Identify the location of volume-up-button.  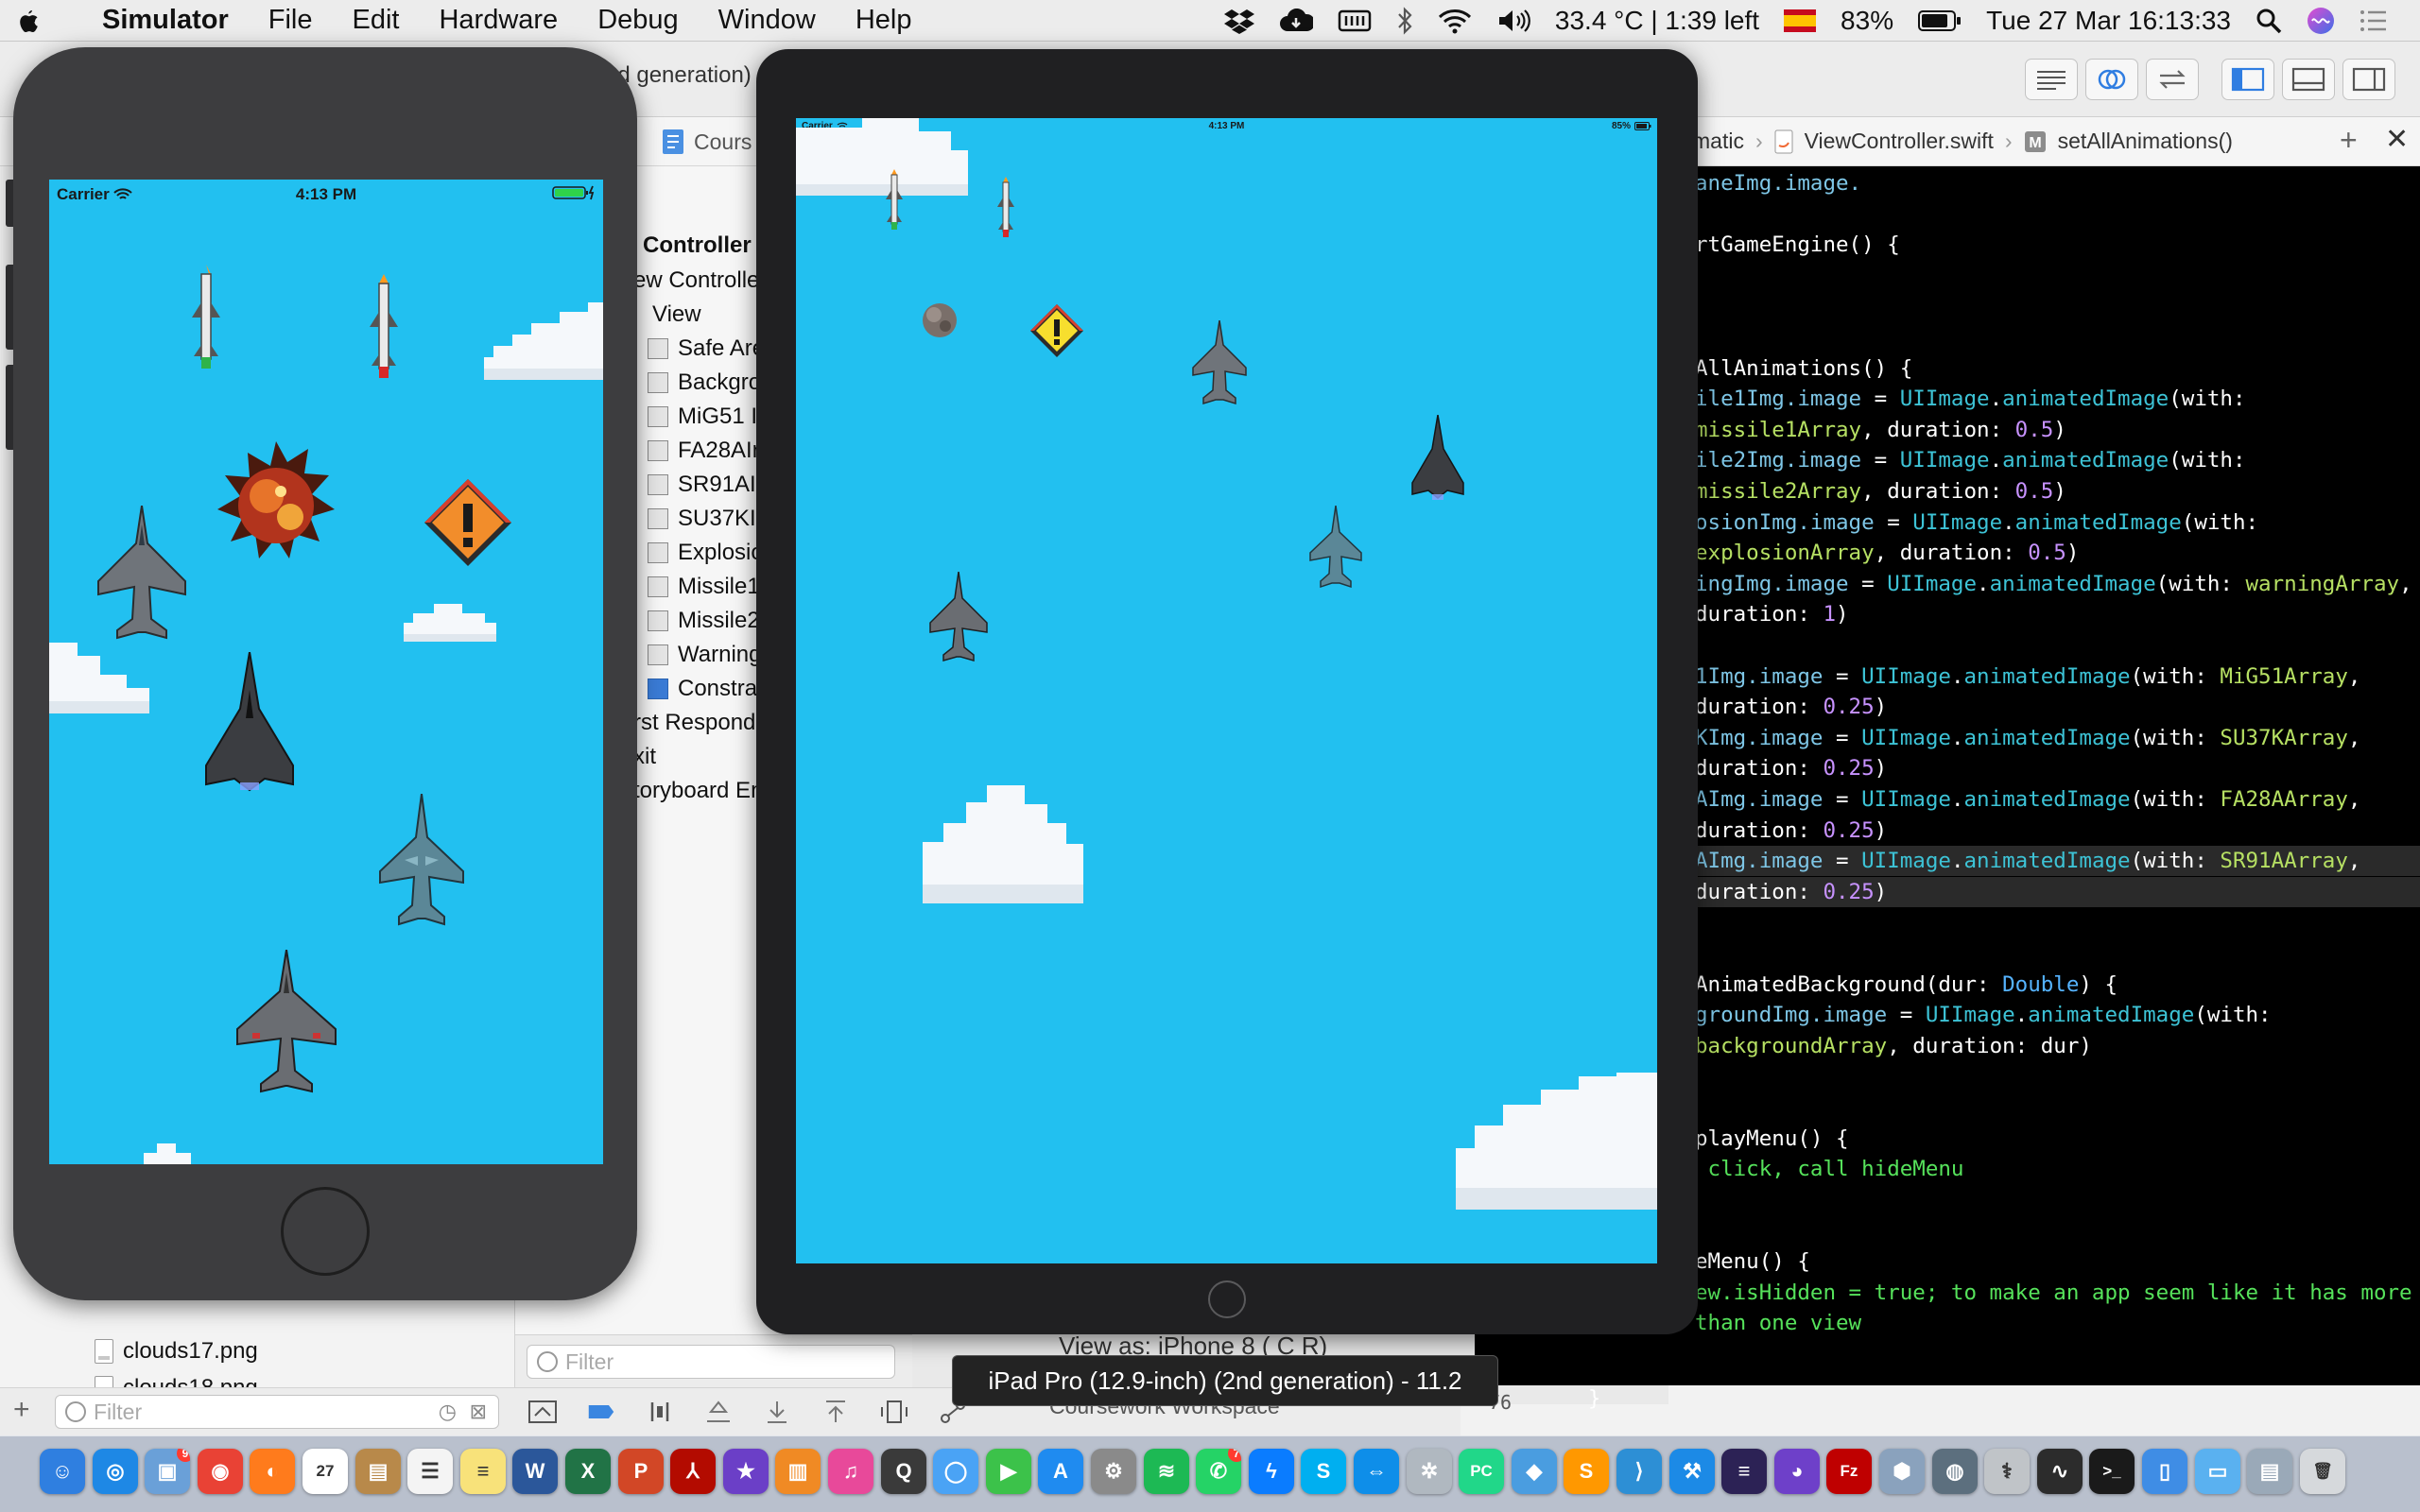
(9, 307).